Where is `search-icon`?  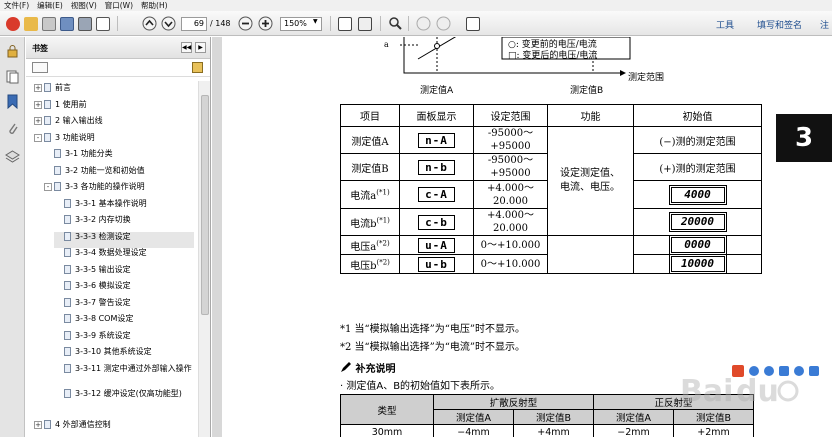
search-icon is located at coordinates (395, 23).